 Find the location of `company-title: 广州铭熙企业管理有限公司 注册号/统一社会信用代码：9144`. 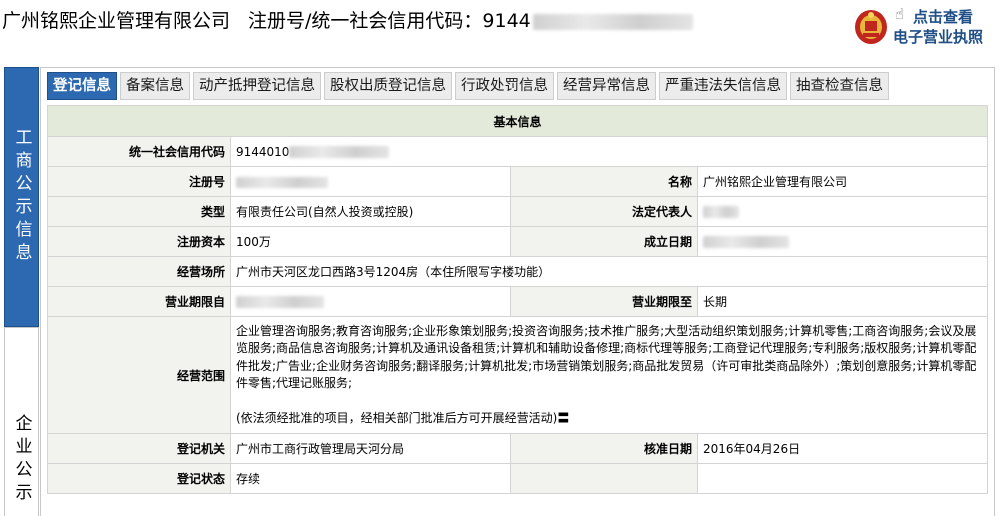

company-title: 广州铭熙企业管理有限公司 注册号/统一社会信用代码：9144 is located at coordinates (347, 21).